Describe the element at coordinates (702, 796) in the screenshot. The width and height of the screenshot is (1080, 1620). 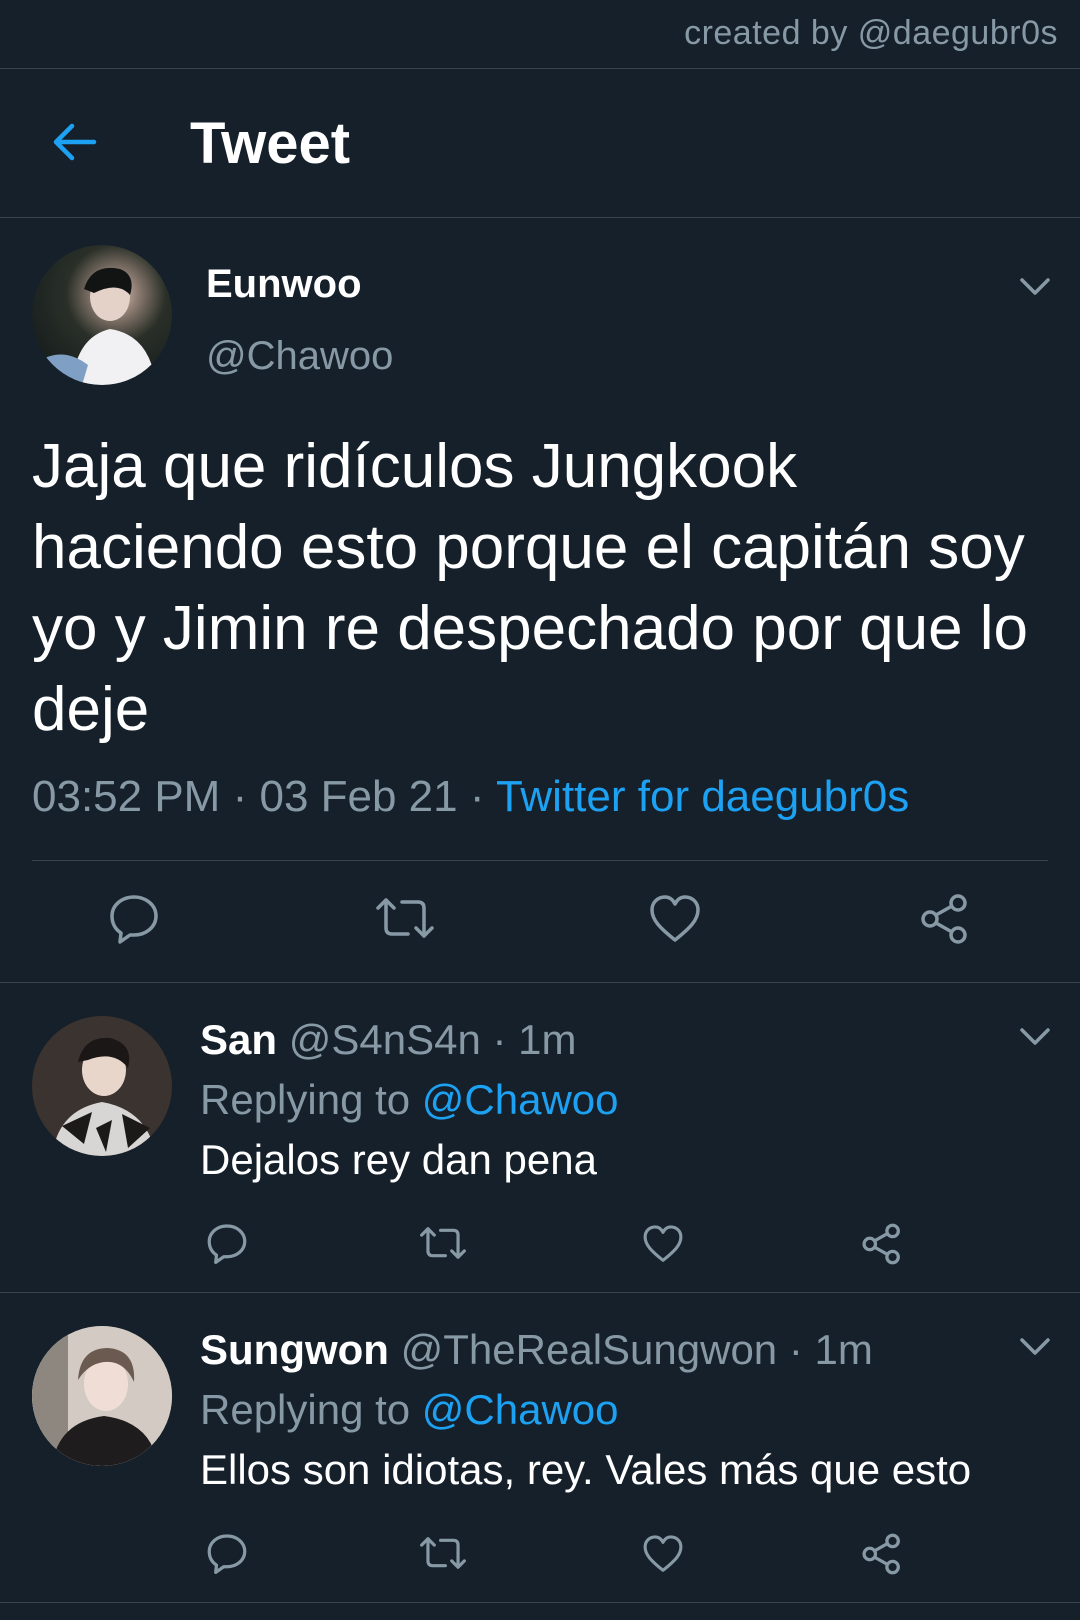
I see `tweet-source-link: Twitter for daegubr0s` at that location.